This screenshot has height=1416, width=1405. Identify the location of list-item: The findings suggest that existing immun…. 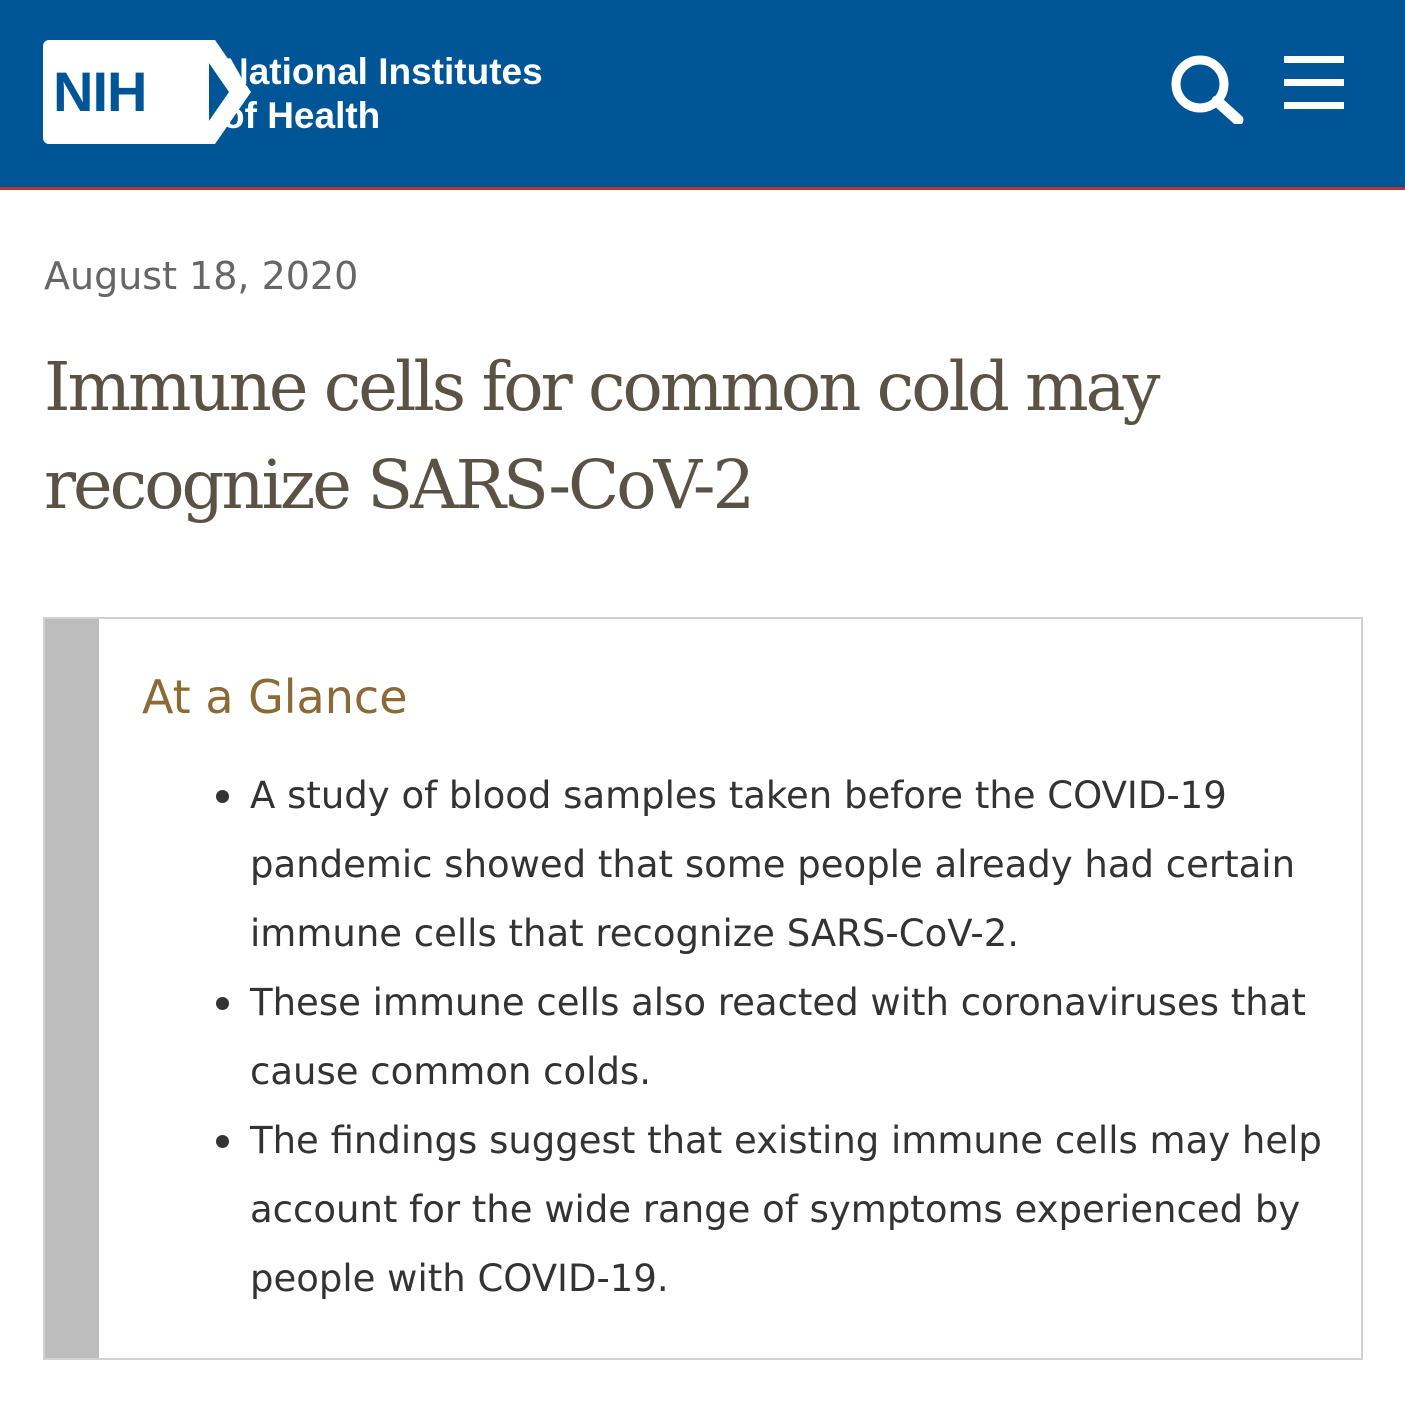
(773, 1209).